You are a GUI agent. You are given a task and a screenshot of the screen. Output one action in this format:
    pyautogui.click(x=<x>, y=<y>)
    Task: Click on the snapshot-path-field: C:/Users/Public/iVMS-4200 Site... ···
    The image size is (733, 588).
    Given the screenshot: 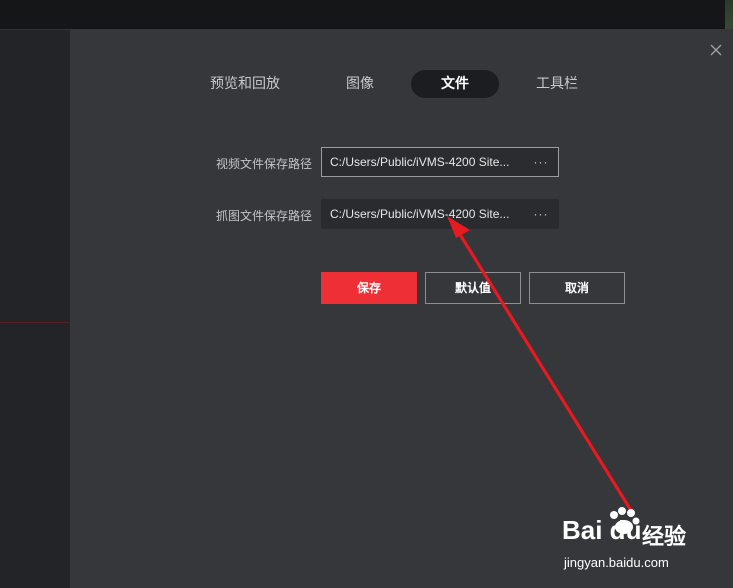 What is the action you would take?
    pyautogui.click(x=440, y=214)
    